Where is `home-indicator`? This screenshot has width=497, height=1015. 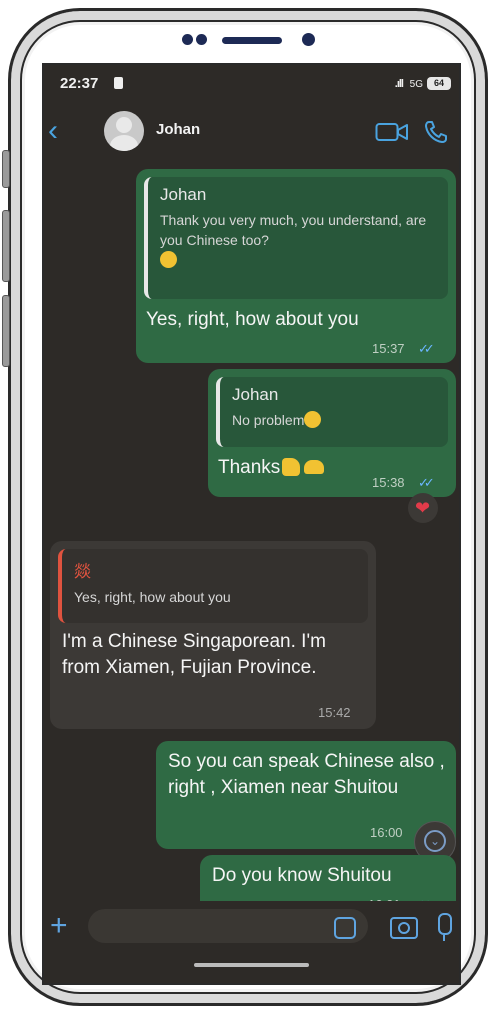
home-indicator is located at coordinates (251, 965).